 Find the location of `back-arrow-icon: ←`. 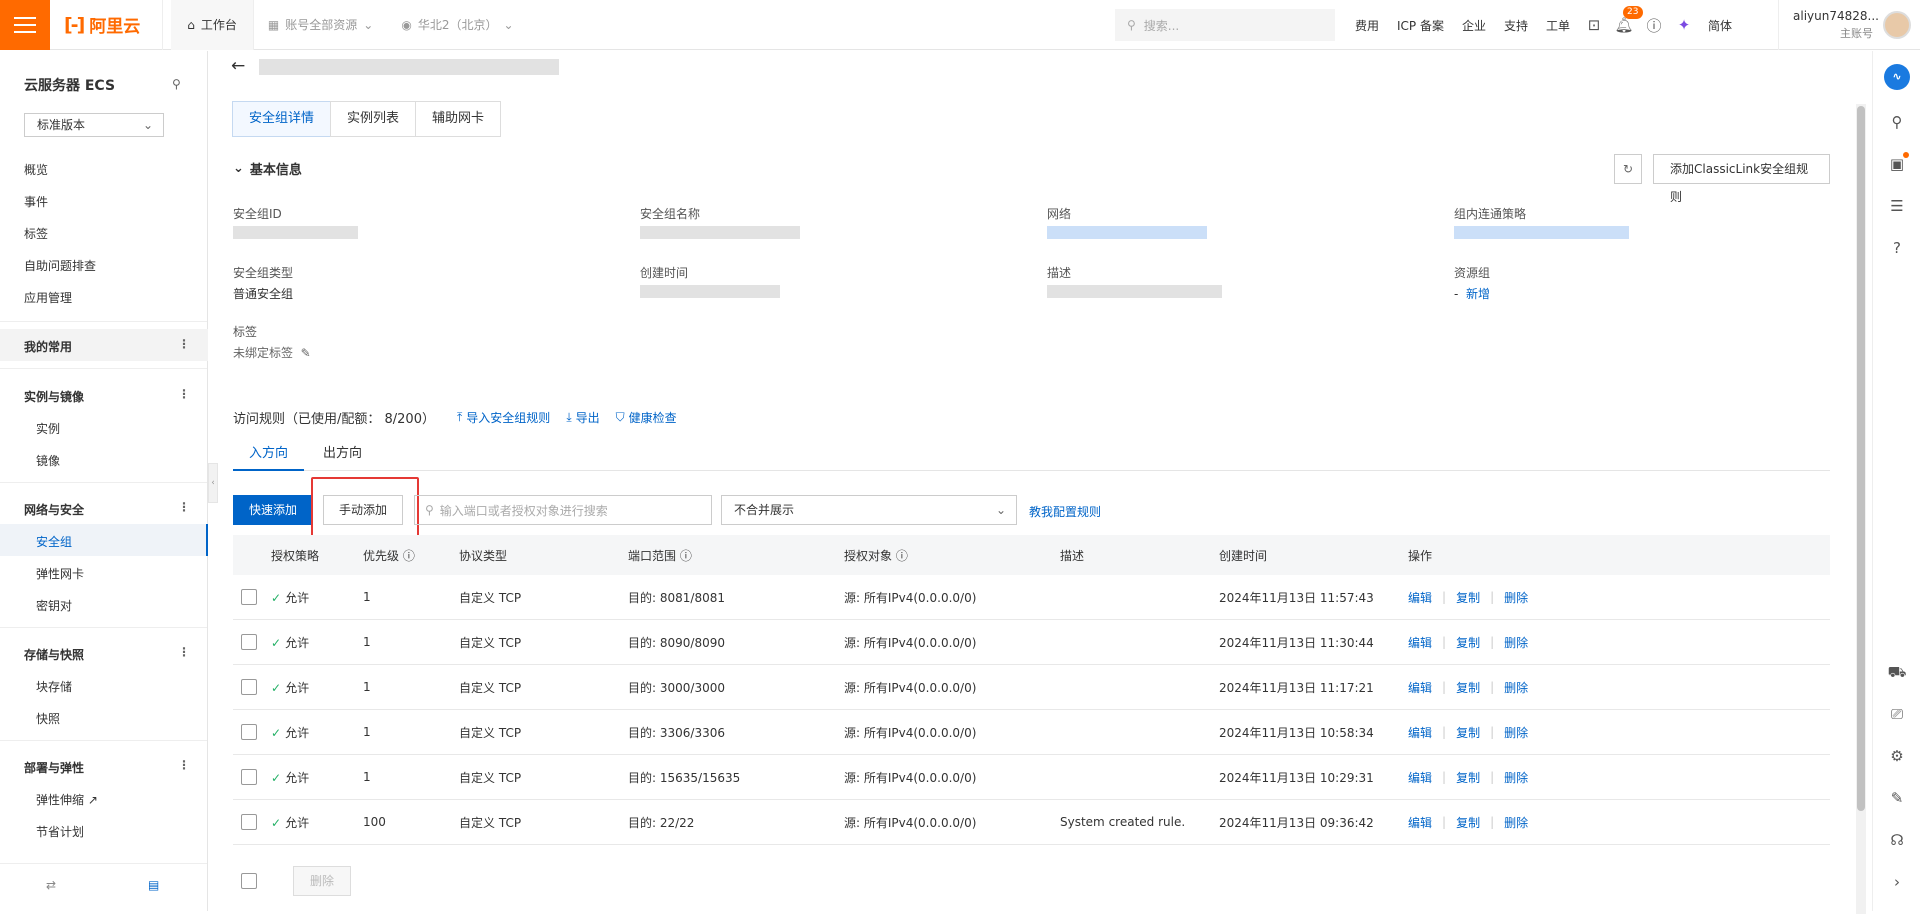

back-arrow-icon: ← is located at coordinates (238, 66).